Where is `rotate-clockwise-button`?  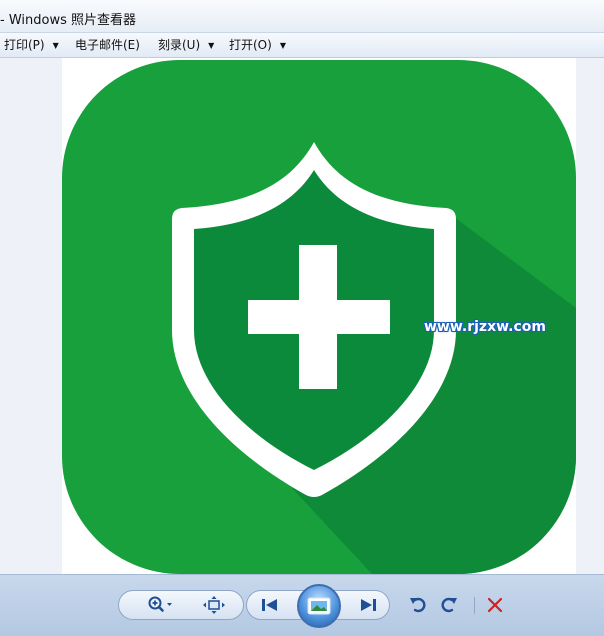 rotate-clockwise-button is located at coordinates (450, 605).